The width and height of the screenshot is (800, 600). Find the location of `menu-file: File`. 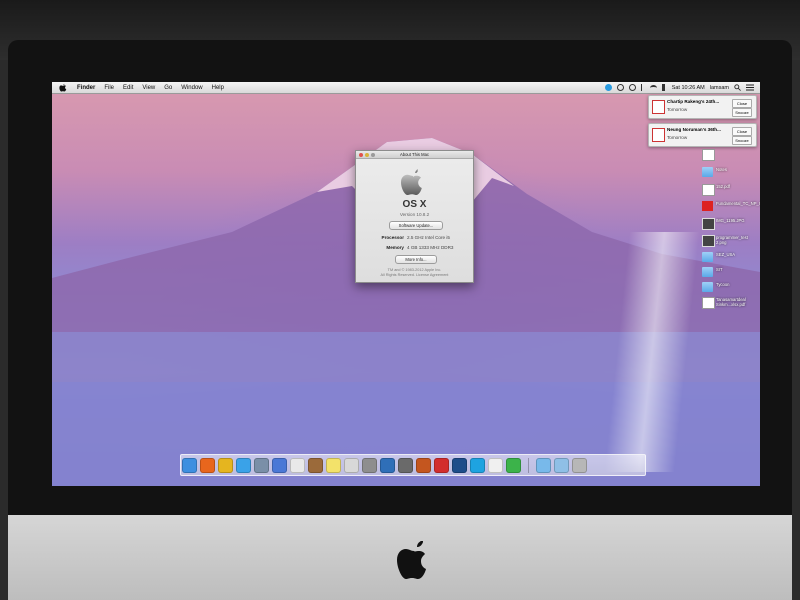

menu-file: File is located at coordinates (109, 88).